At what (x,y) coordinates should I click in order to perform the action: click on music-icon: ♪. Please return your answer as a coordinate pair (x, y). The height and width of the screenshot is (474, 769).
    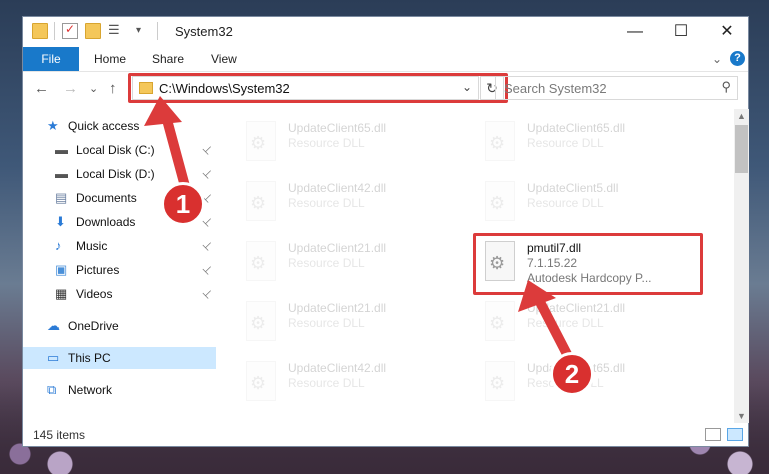
    Looking at the image, I should click on (58, 245).